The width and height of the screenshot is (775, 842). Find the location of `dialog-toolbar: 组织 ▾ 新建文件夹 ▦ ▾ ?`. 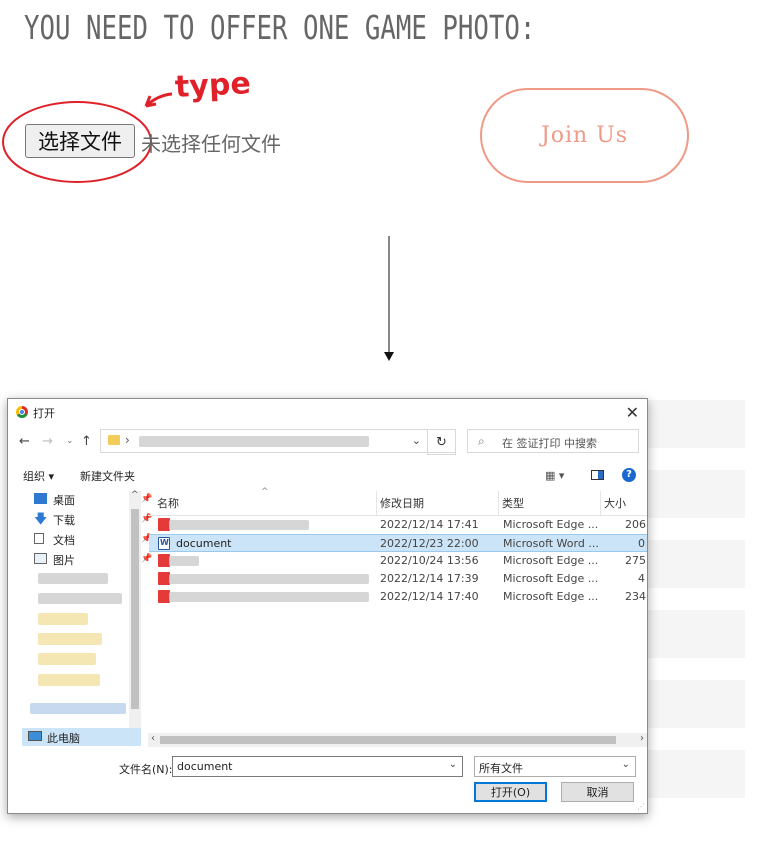

dialog-toolbar: 组织 ▾ 新建文件夹 ▦ ▾ ? is located at coordinates (327, 476).